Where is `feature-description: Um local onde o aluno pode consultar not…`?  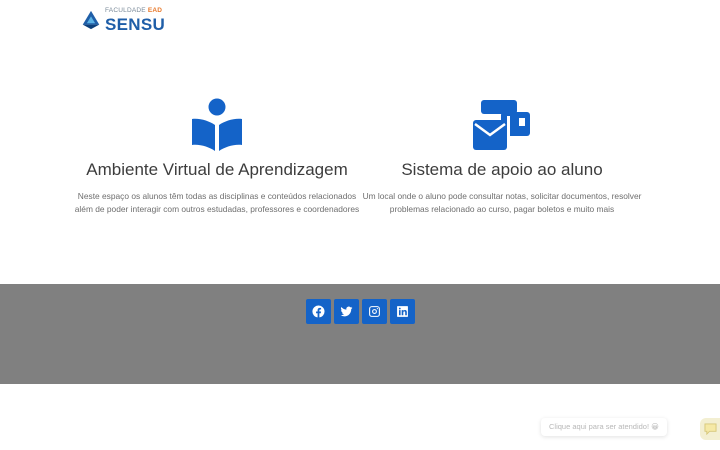
feature-description: Um local onde o aluno pode consultar not… is located at coordinates (502, 202).